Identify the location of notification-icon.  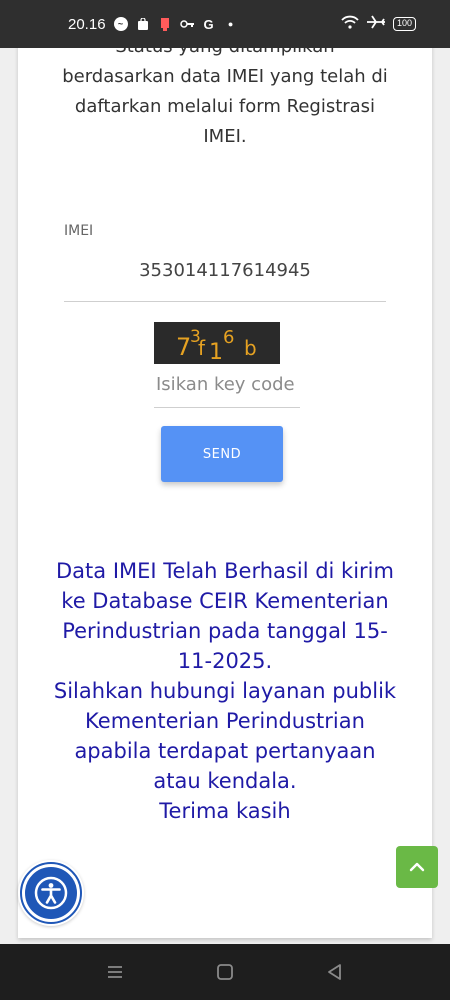
(165, 24).